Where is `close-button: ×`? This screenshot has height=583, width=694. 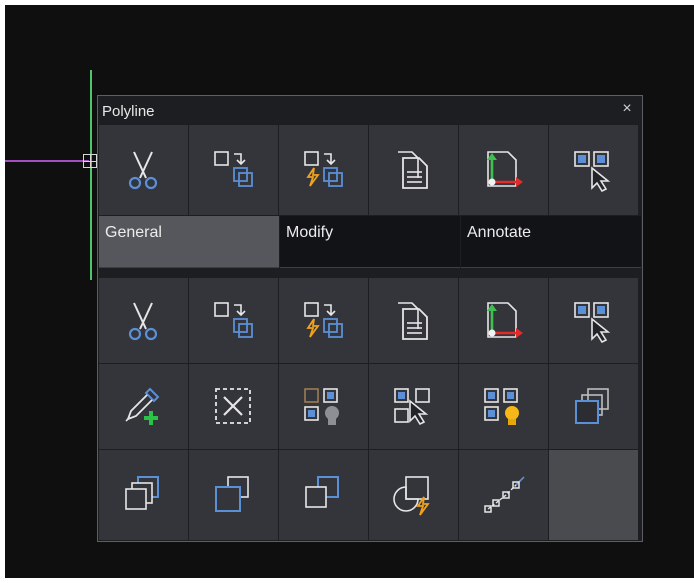
close-button: × is located at coordinates (627, 109).